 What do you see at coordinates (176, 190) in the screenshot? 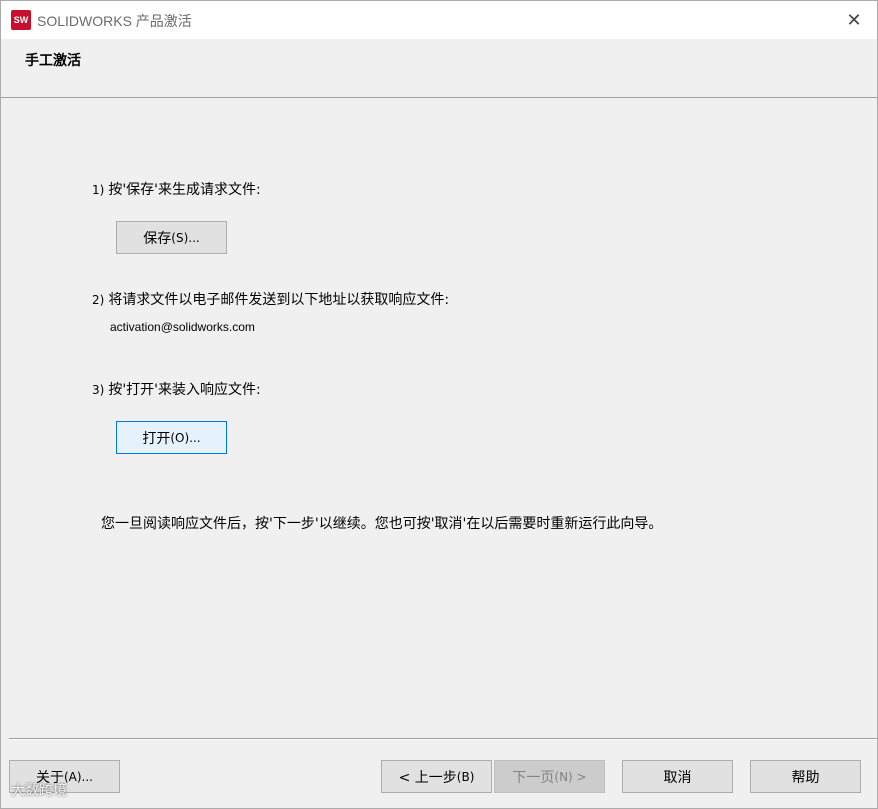
I see `step-1-label: 1) 按'保存'来生成请求文件:` at bounding box center [176, 190].